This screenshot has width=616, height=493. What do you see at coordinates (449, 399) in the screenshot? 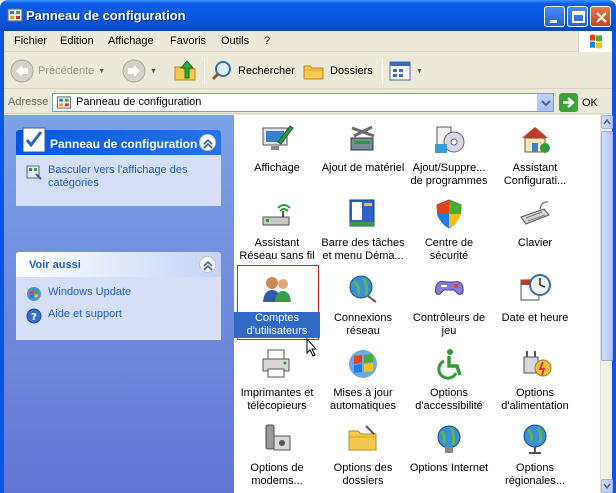
I see `item-label: Options d'accessibilité` at bounding box center [449, 399].